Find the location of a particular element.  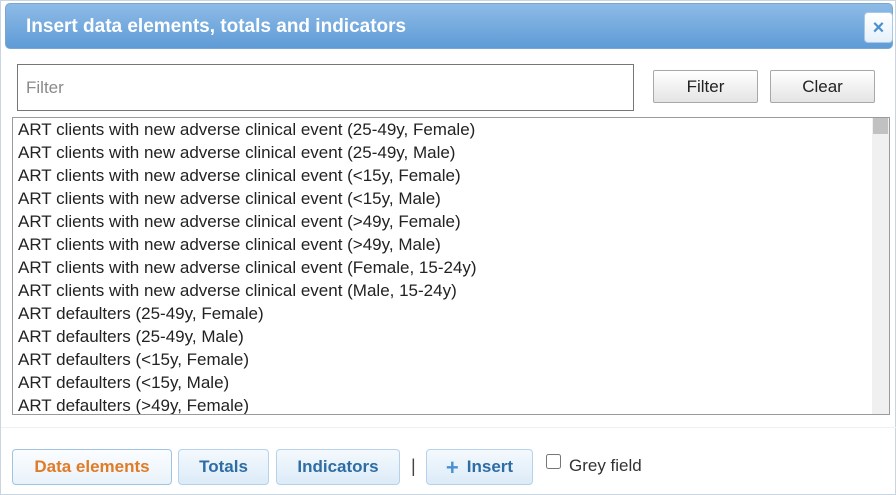

close-icon: × is located at coordinates (878, 27).